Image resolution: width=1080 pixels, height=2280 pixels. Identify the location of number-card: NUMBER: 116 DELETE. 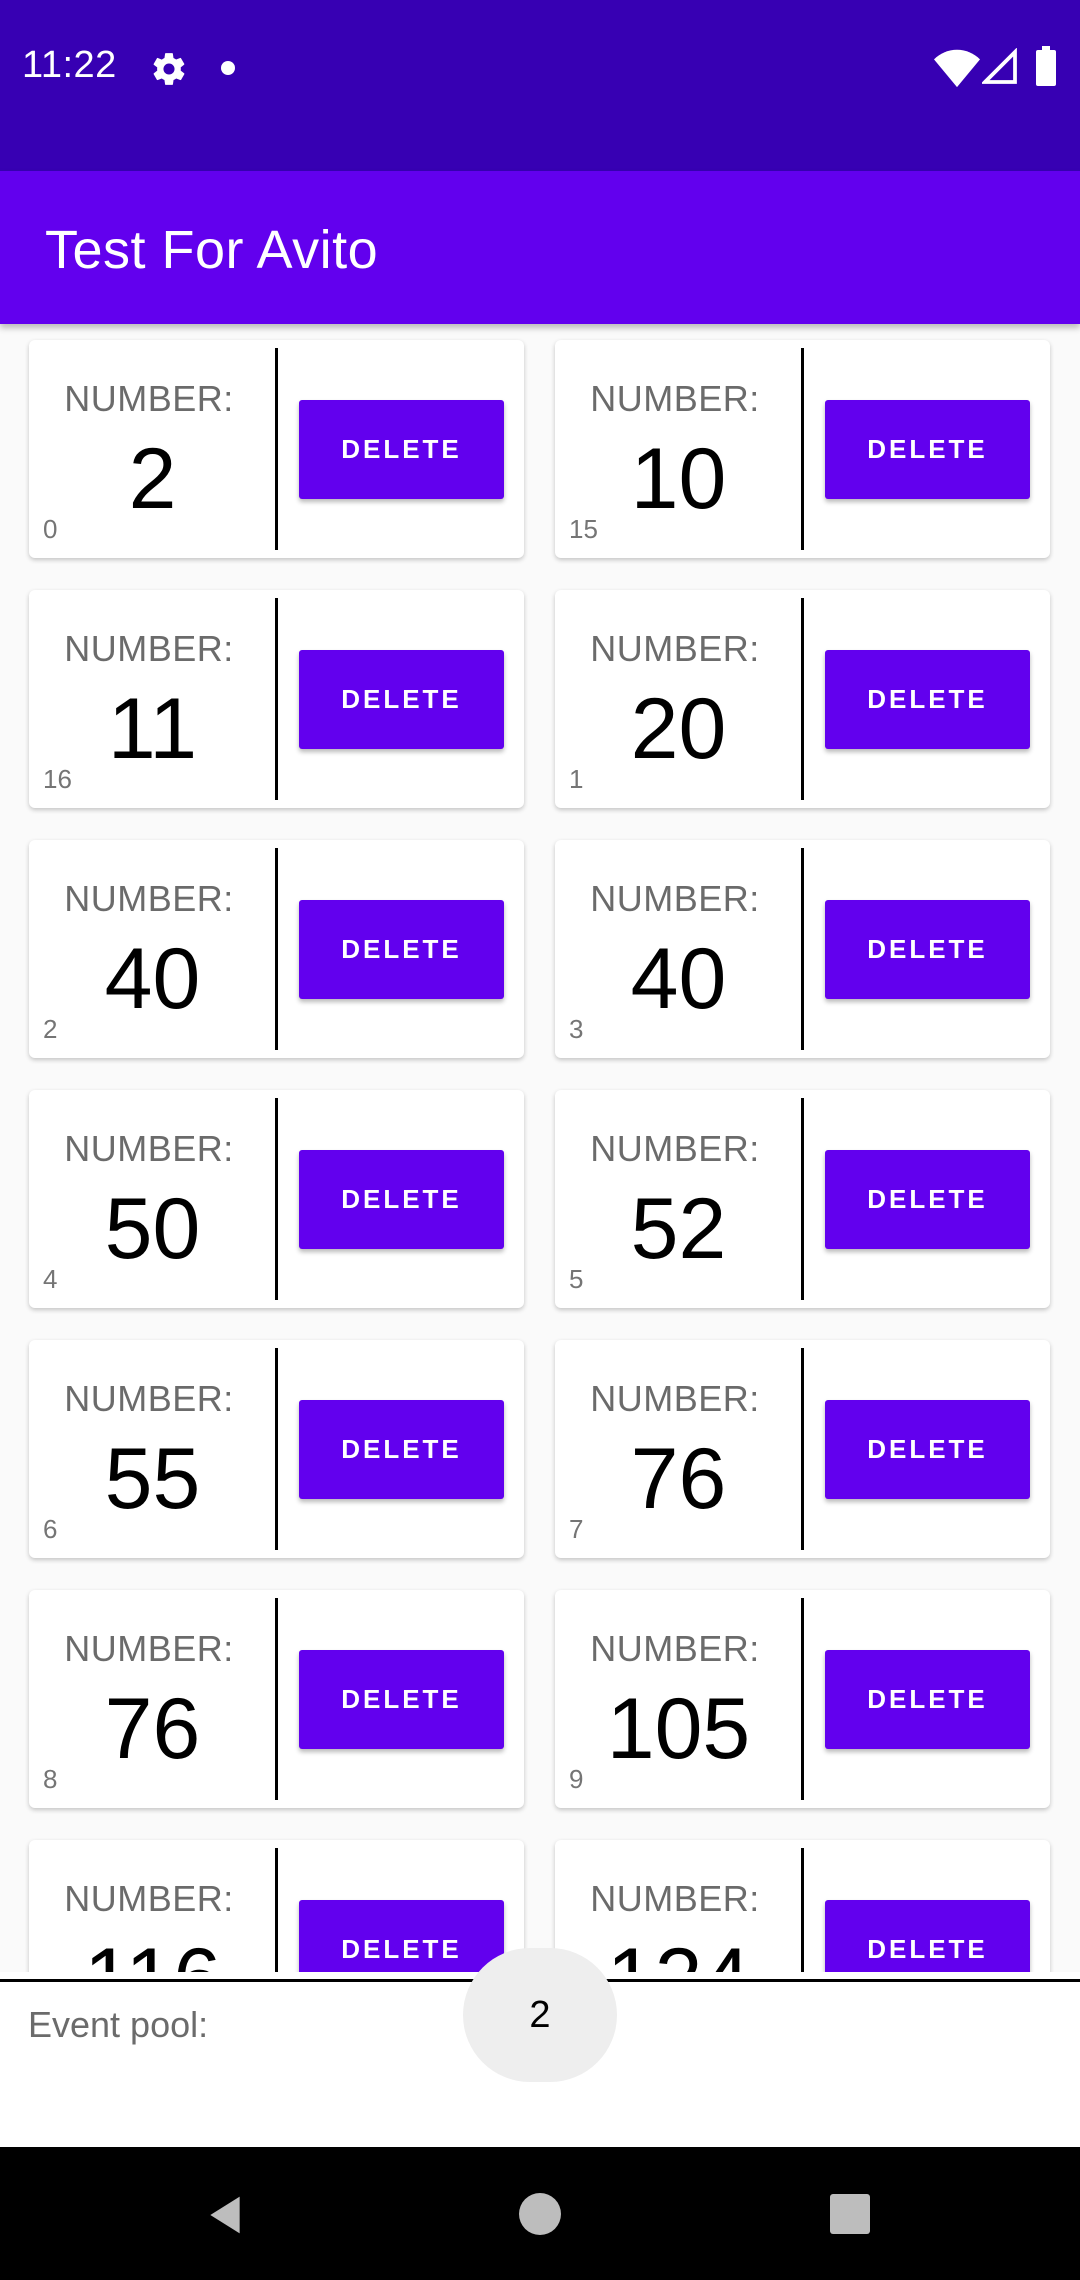
(276, 1906).